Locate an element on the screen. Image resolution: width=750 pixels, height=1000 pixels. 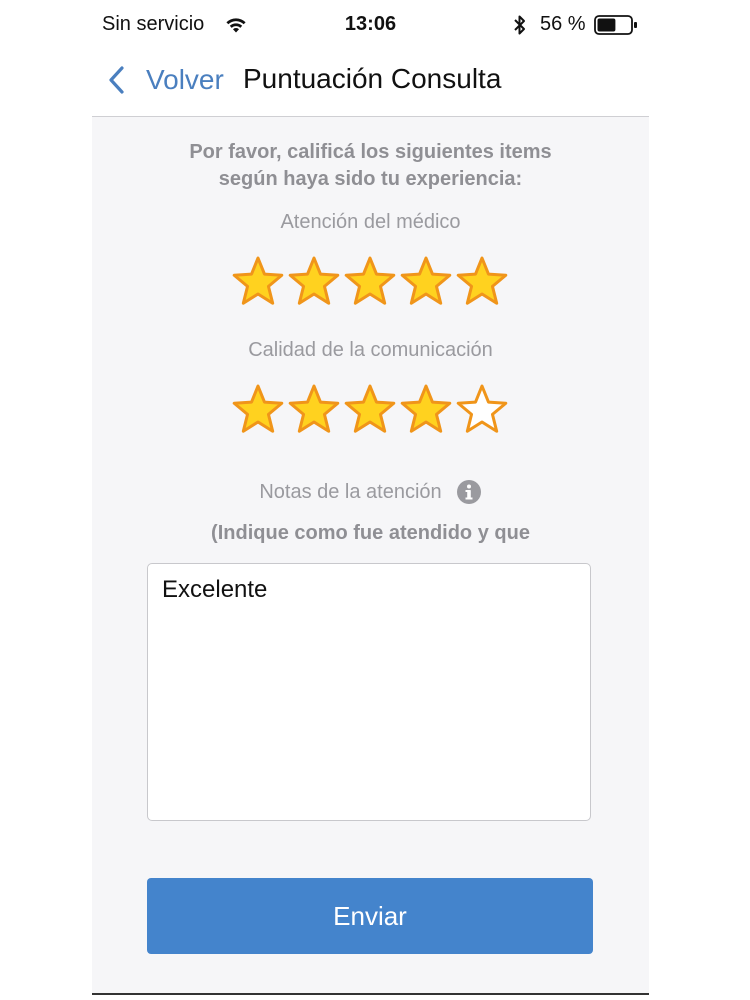
battery-percentage: 56 % is located at coordinates (563, 24).